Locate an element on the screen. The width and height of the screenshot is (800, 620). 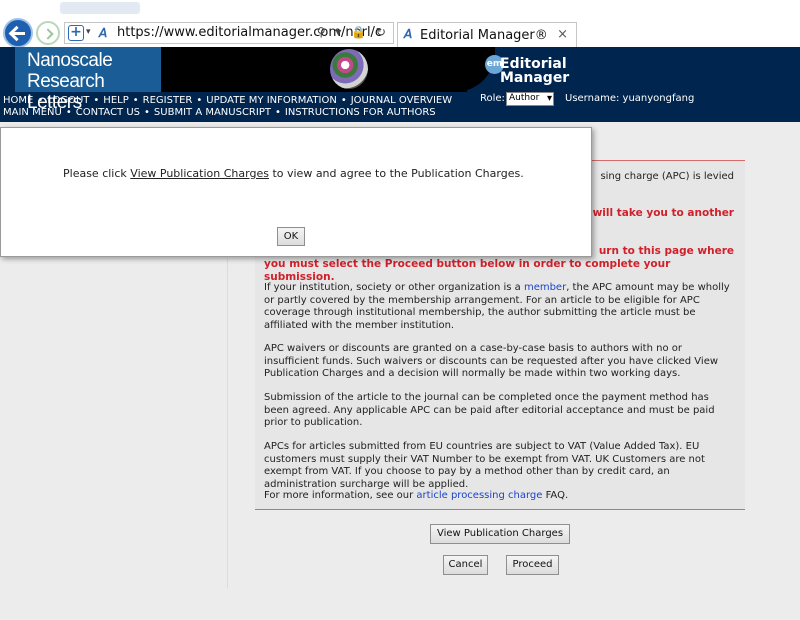
forward-arrow-icon is located at coordinates (48, 33).